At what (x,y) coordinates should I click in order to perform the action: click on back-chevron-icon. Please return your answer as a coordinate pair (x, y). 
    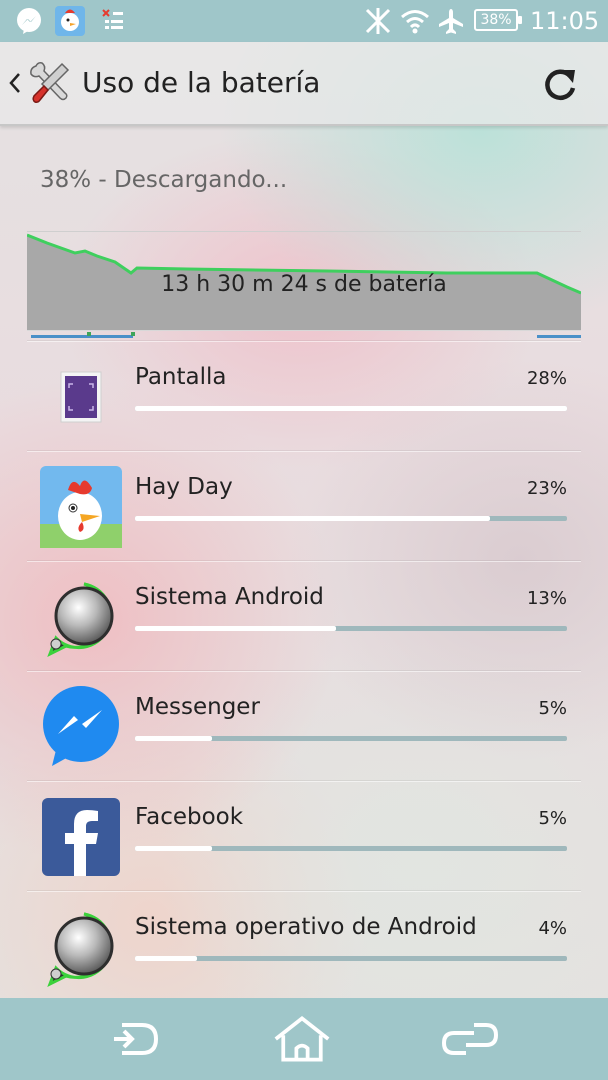
    Looking at the image, I should click on (15, 83).